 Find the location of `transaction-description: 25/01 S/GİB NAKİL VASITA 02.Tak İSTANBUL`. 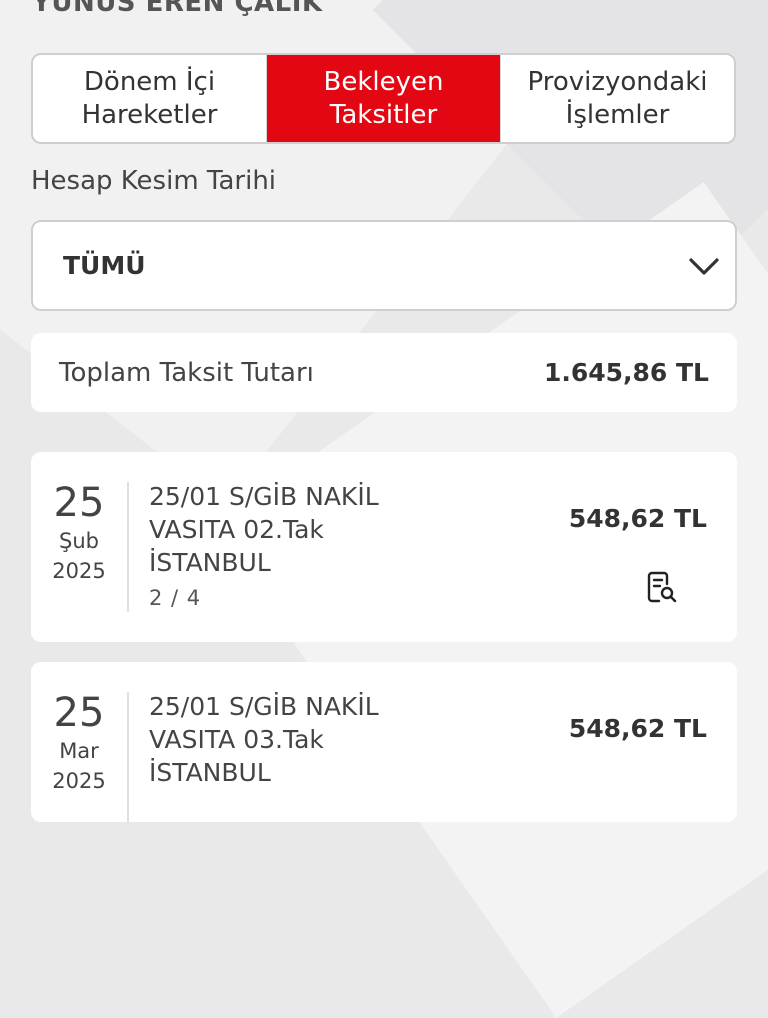

transaction-description: 25/01 S/GİB NAKİL VASITA 02.Tak İSTANBUL is located at coordinates (299, 529).